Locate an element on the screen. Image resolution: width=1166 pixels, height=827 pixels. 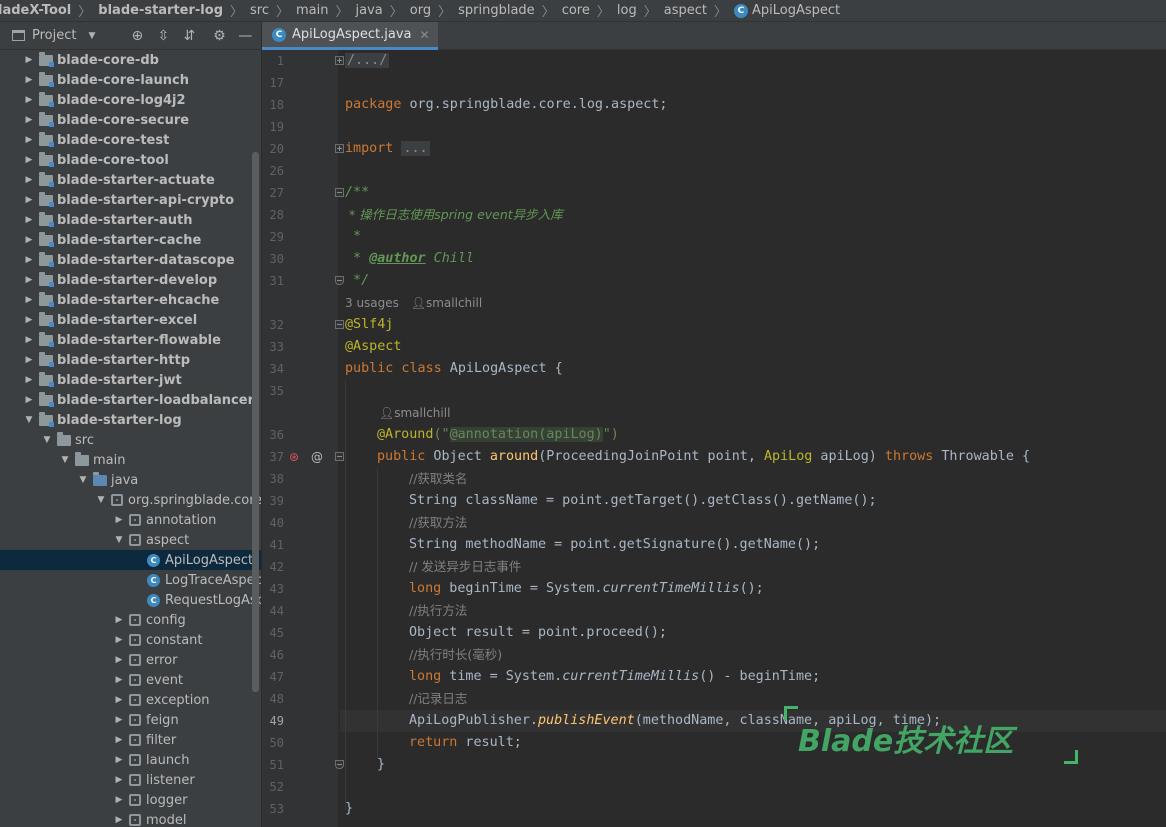
breadcrumb-item: main is located at coordinates (312, 10).